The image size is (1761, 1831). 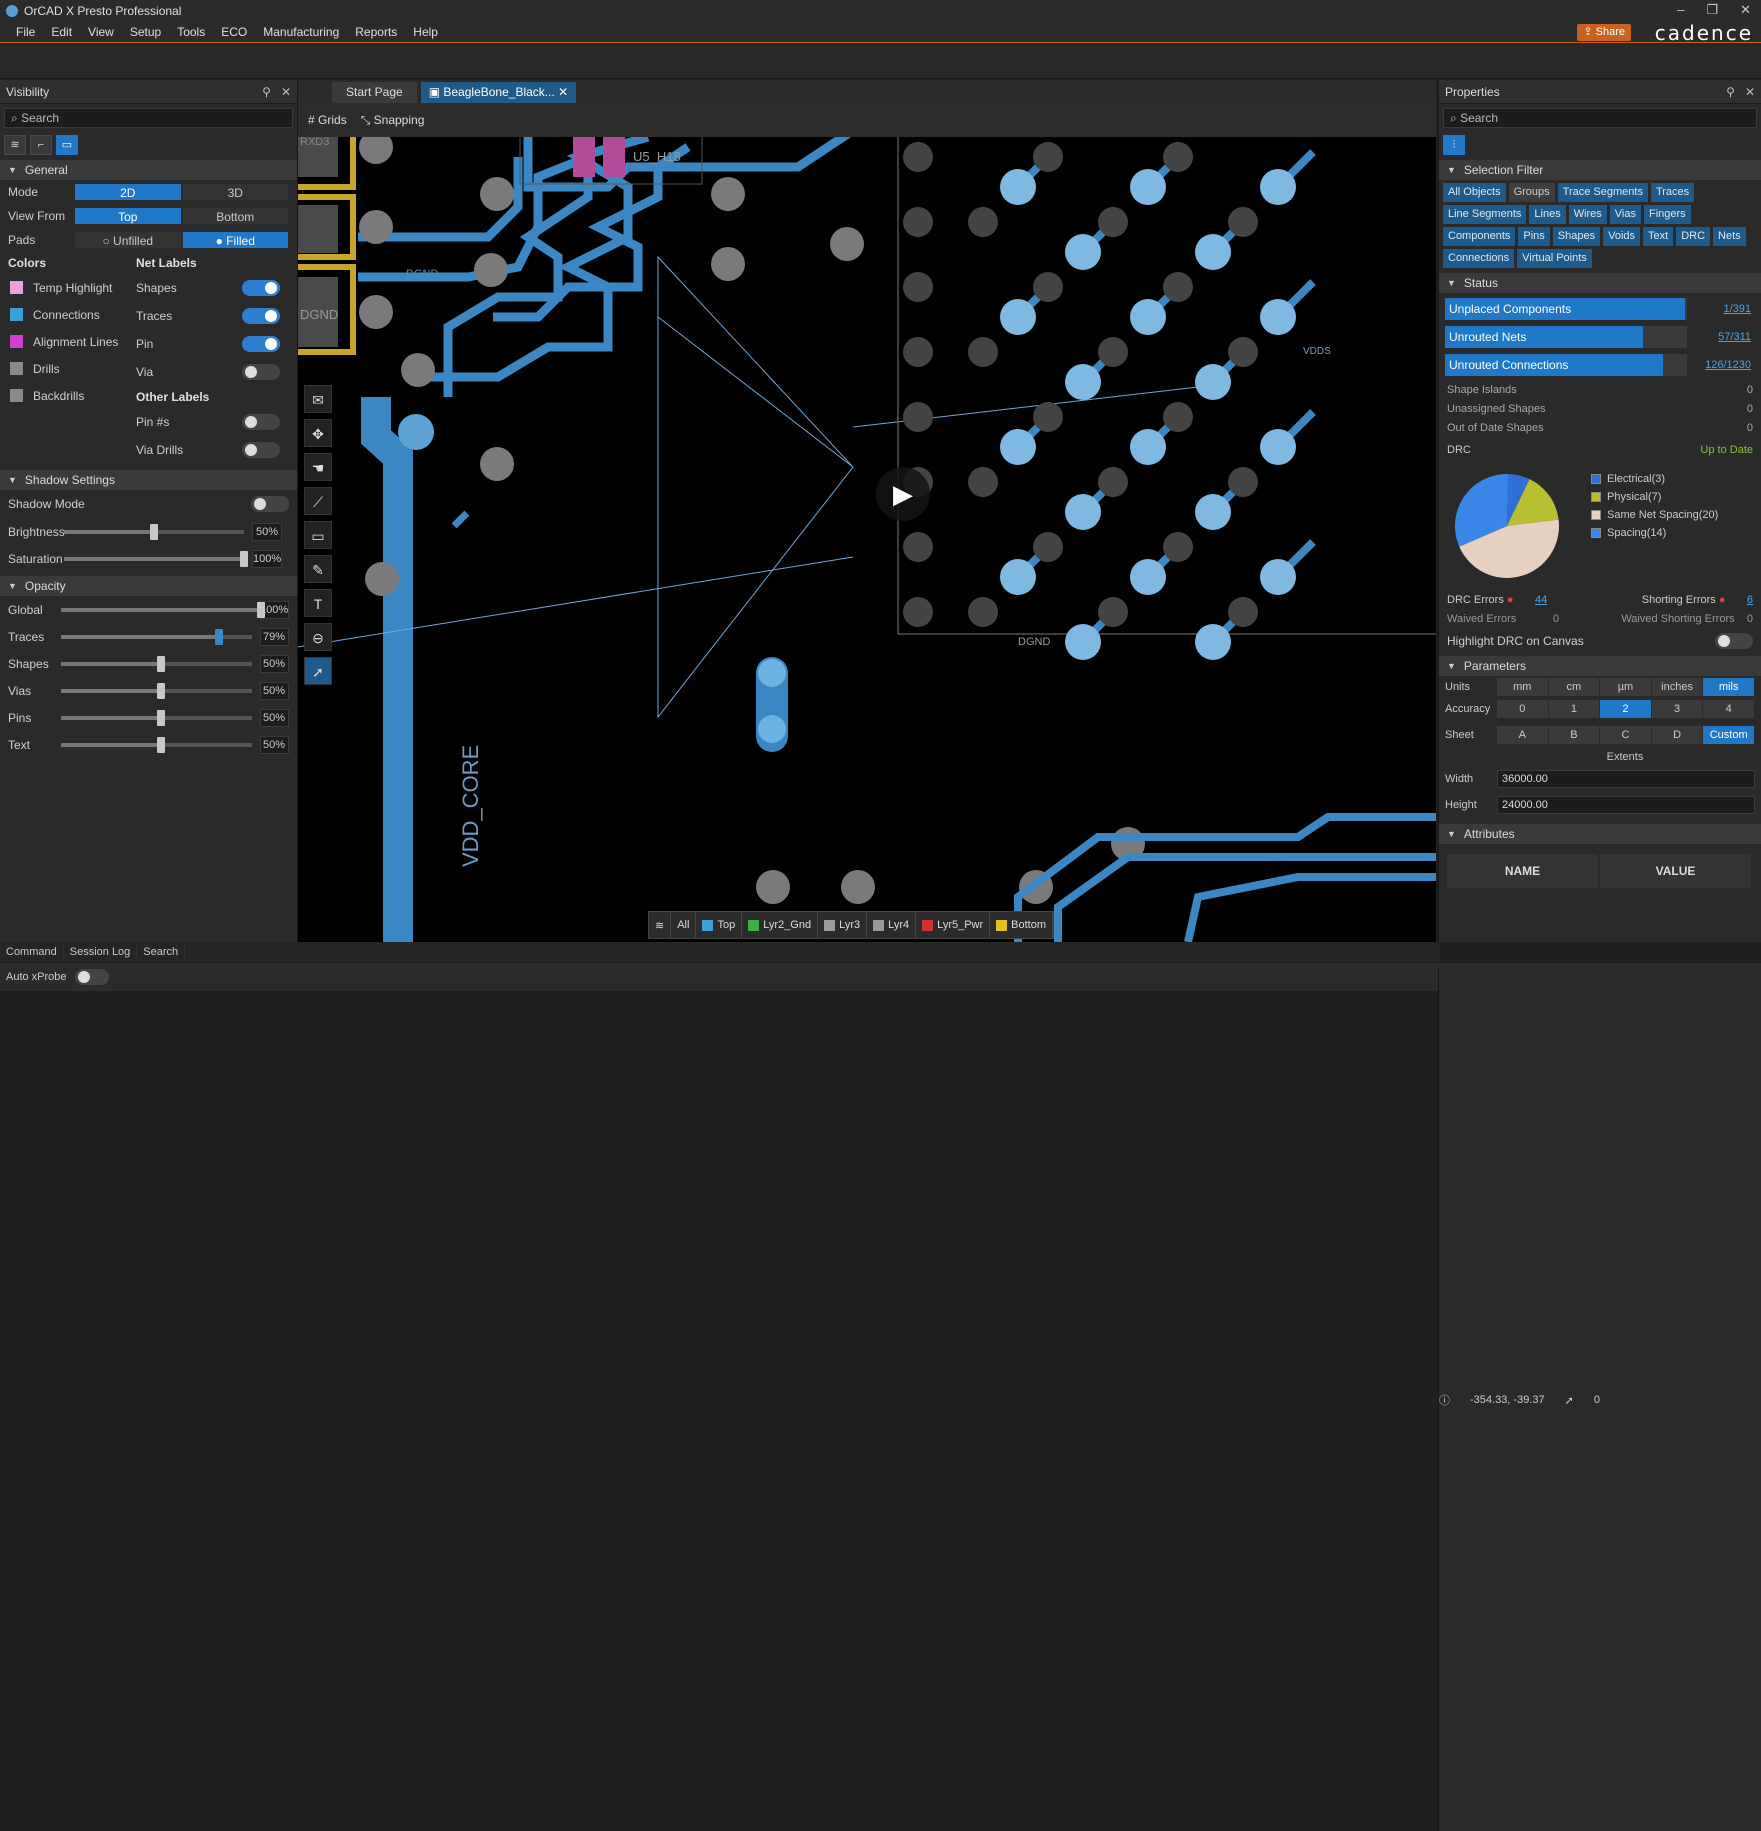 I want to click on bottom-tab-session-log: Session Log, so click(x=101, y=952).